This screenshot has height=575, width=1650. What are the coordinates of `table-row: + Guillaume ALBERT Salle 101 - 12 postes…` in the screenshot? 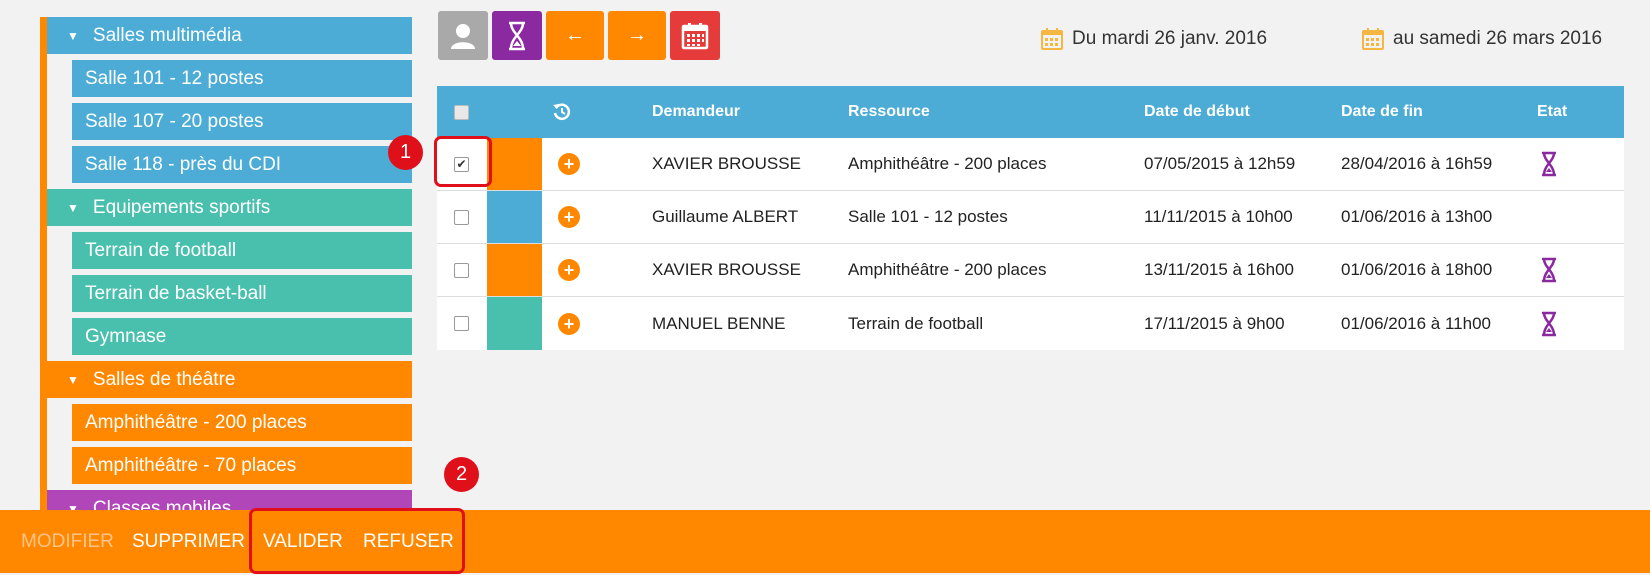 It's located at (1030, 217).